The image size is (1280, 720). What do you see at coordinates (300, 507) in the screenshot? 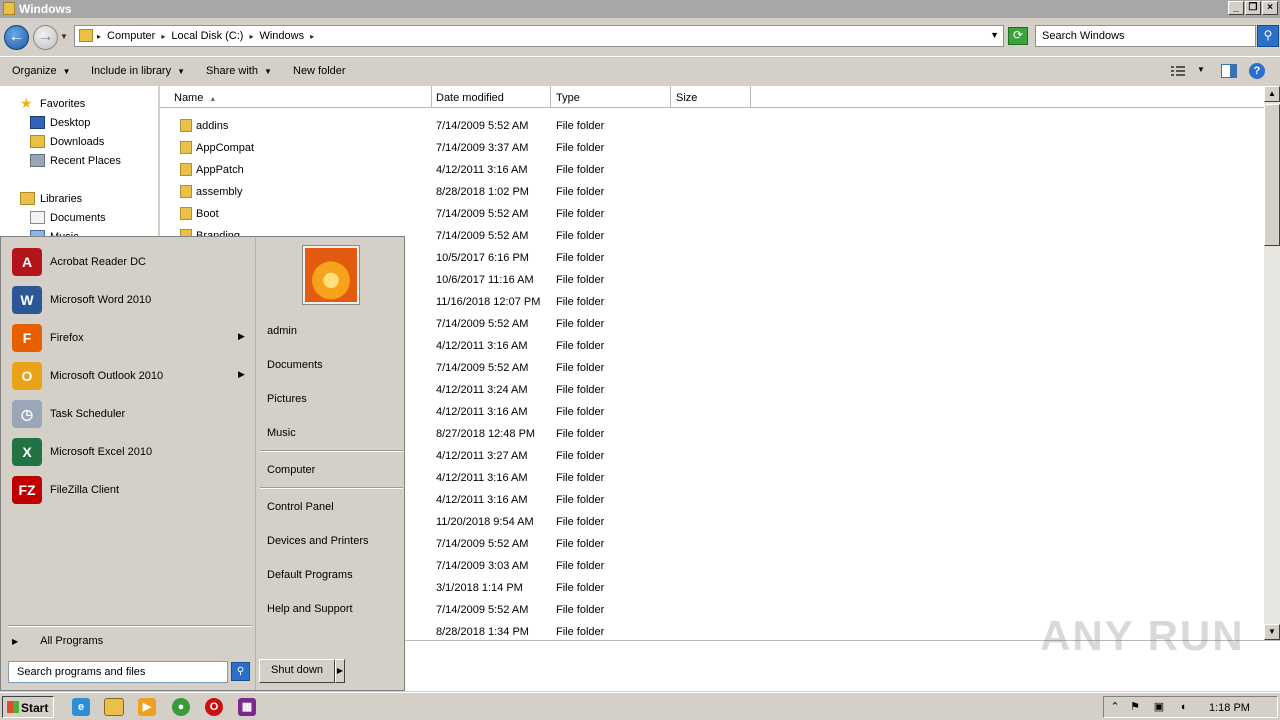
I see `start-item-control-panel: Control Panel` at bounding box center [300, 507].